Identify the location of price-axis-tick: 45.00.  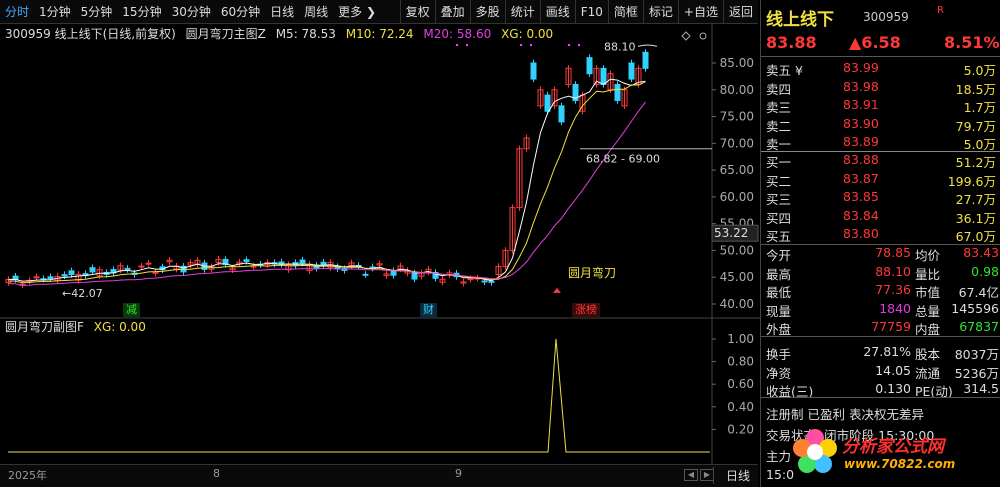
(737, 277).